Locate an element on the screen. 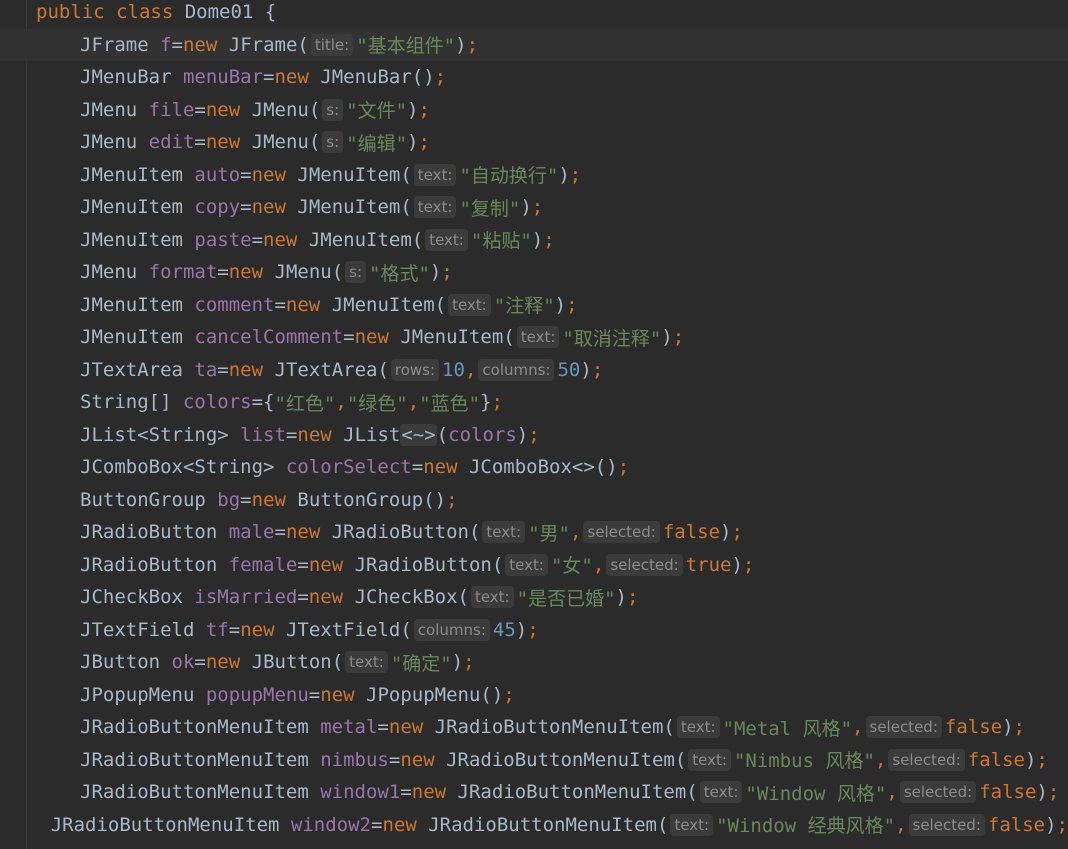 This screenshot has height=849, width=1068. code-line: JFrame f = new JFrame(title: "基本组件"); is located at coordinates (534, 44).